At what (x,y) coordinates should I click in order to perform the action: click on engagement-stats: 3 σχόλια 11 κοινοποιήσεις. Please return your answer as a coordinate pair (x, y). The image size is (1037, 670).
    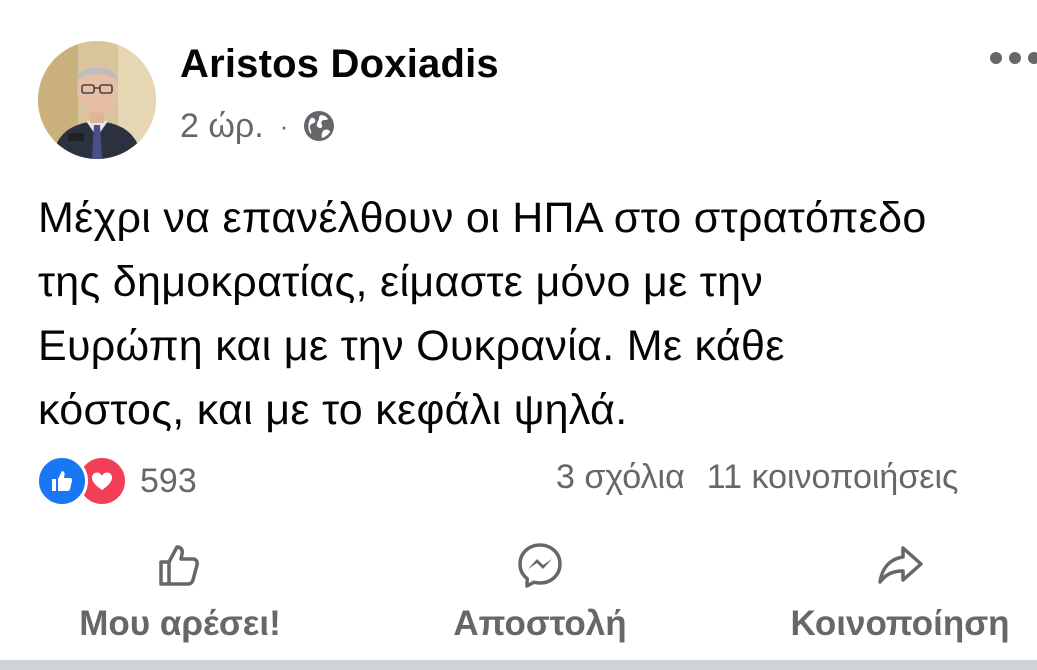
    Looking at the image, I should click on (757, 477).